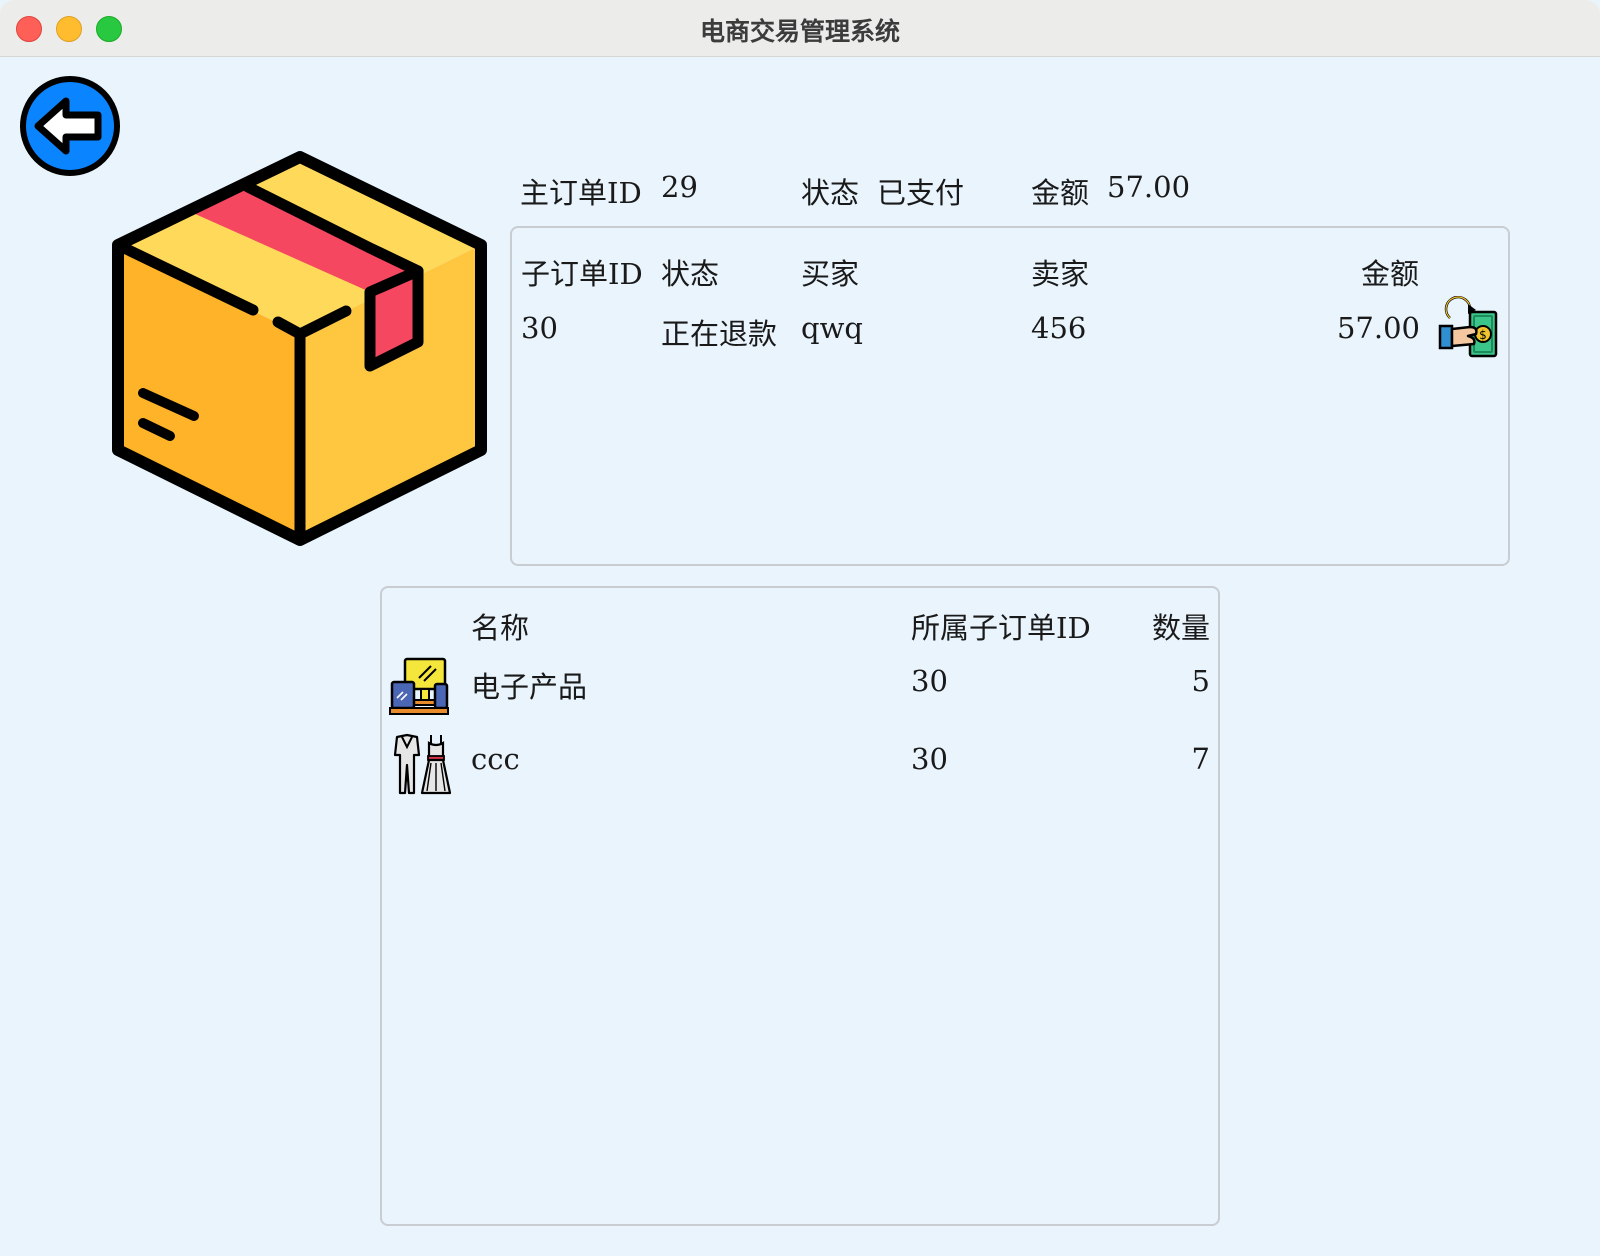 This screenshot has width=1600, height=1256. I want to click on items-header-name: 名称, so click(500, 628).